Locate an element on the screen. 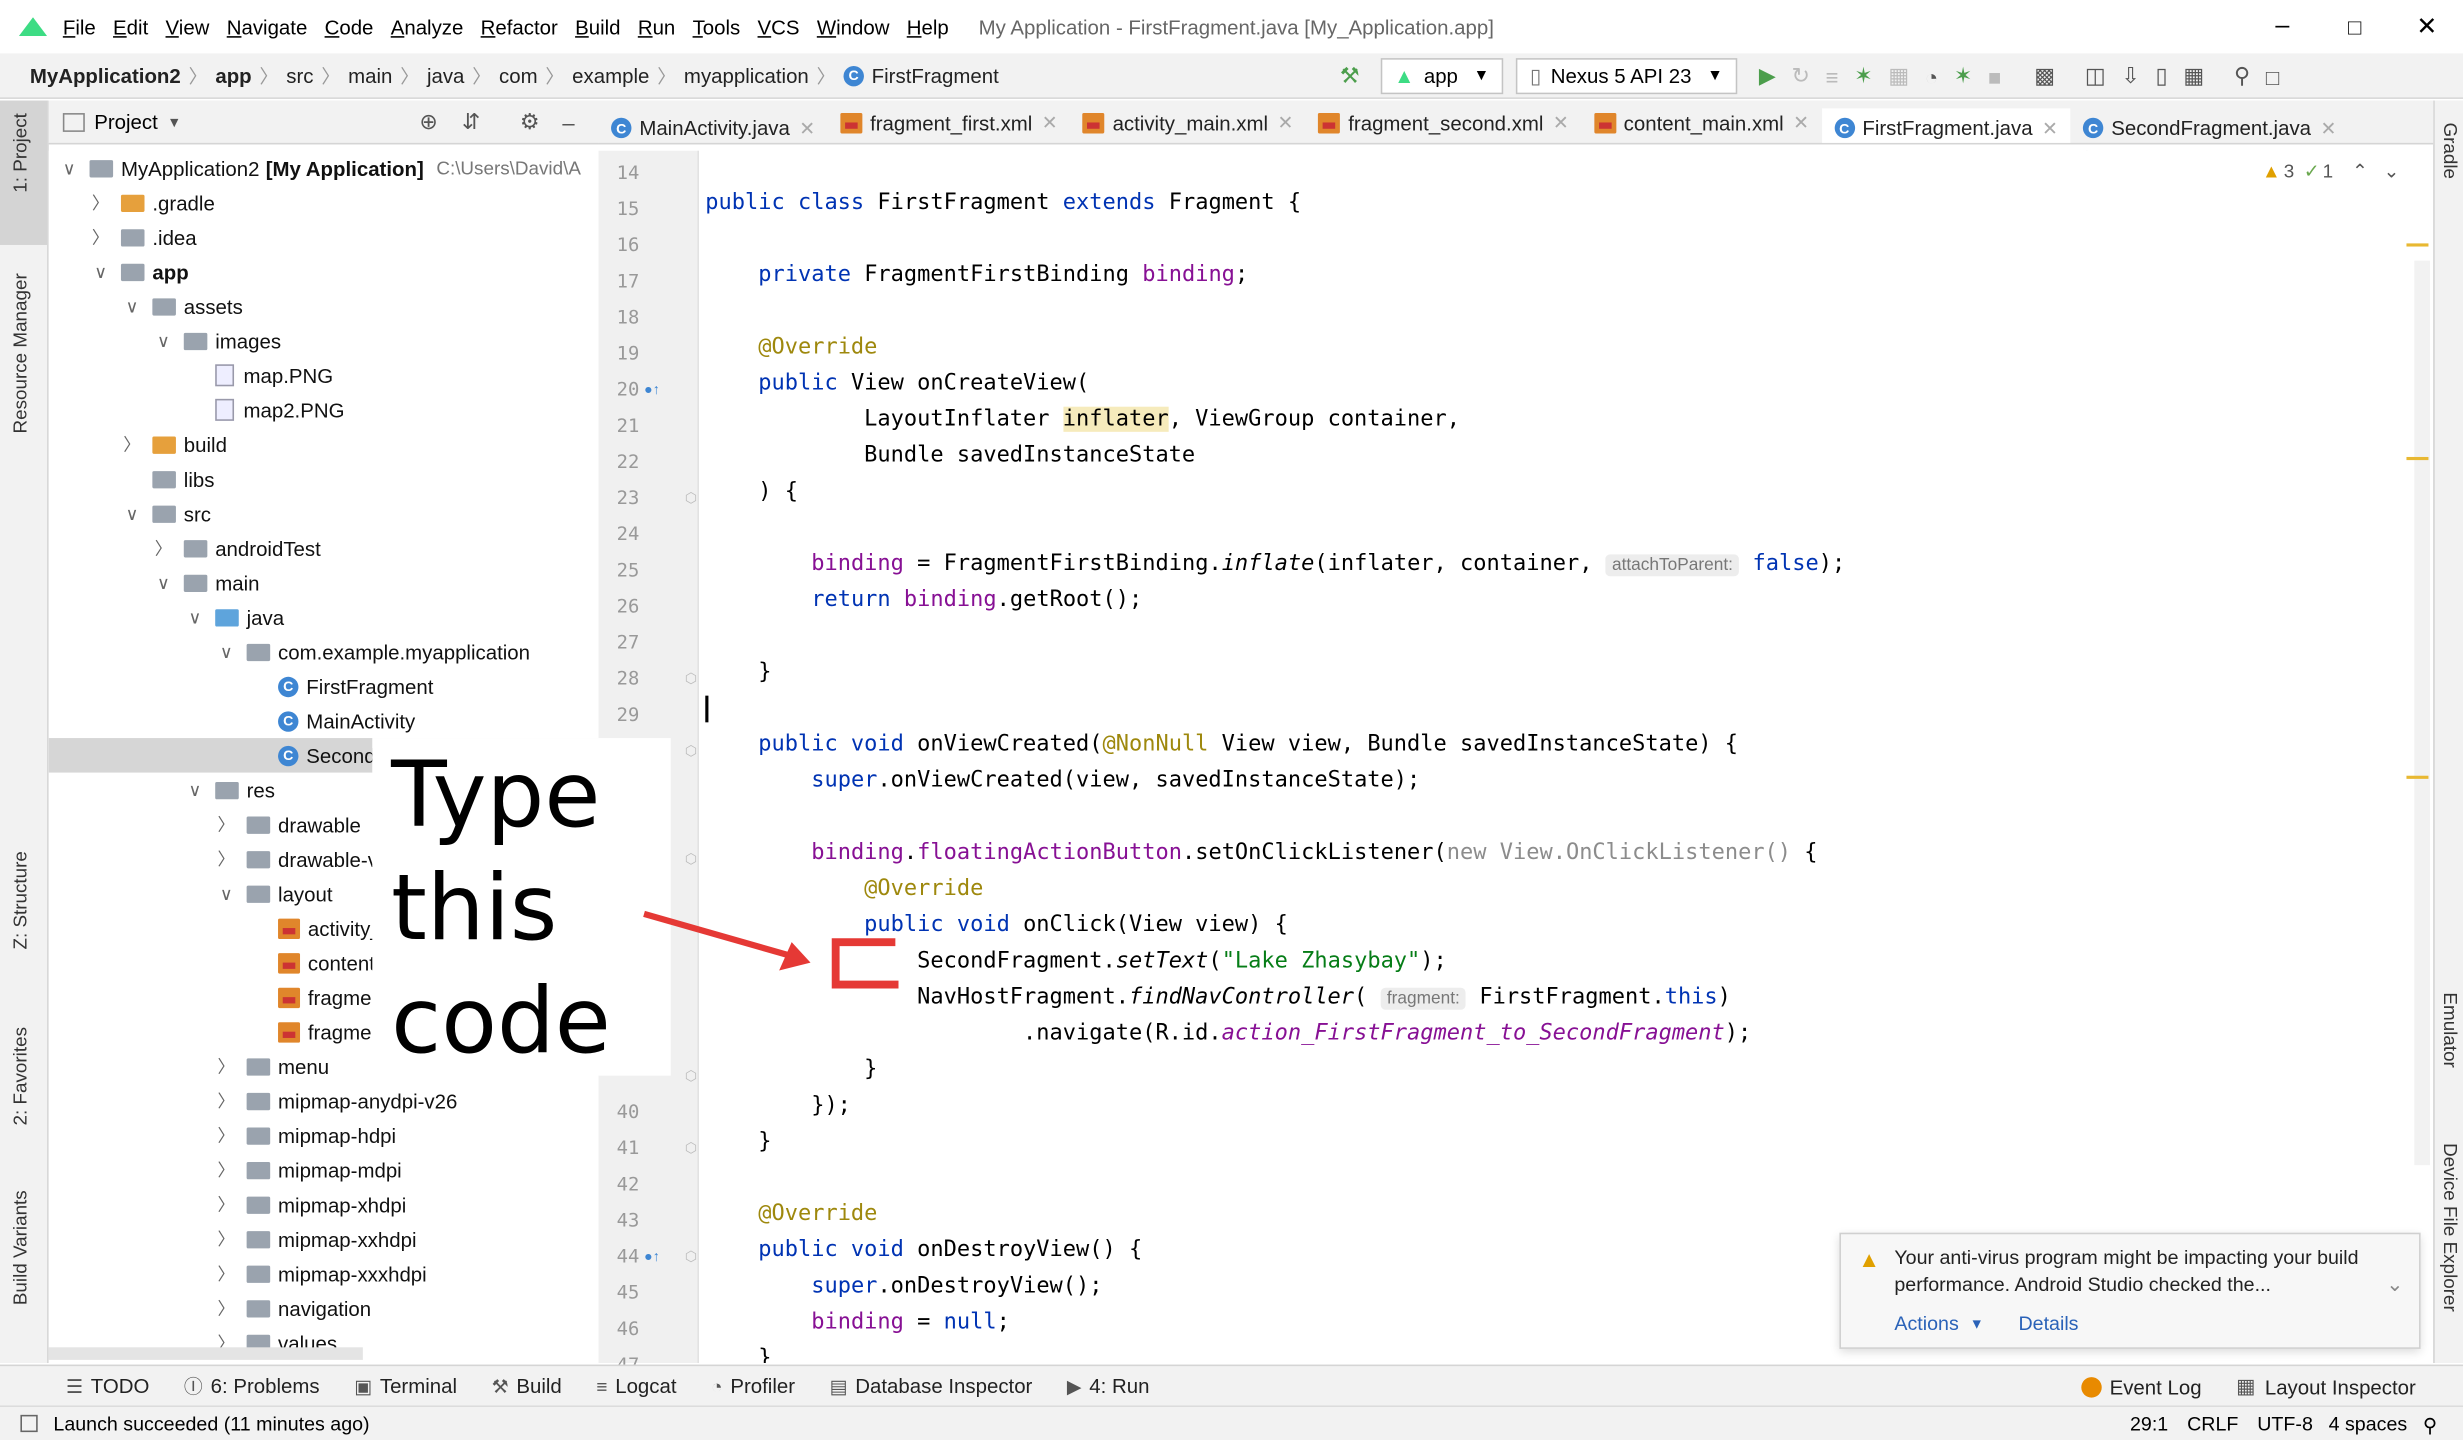 Image resolution: width=2463 pixels, height=1440 pixels. tree-item: ∨ main is located at coordinates (324, 582).